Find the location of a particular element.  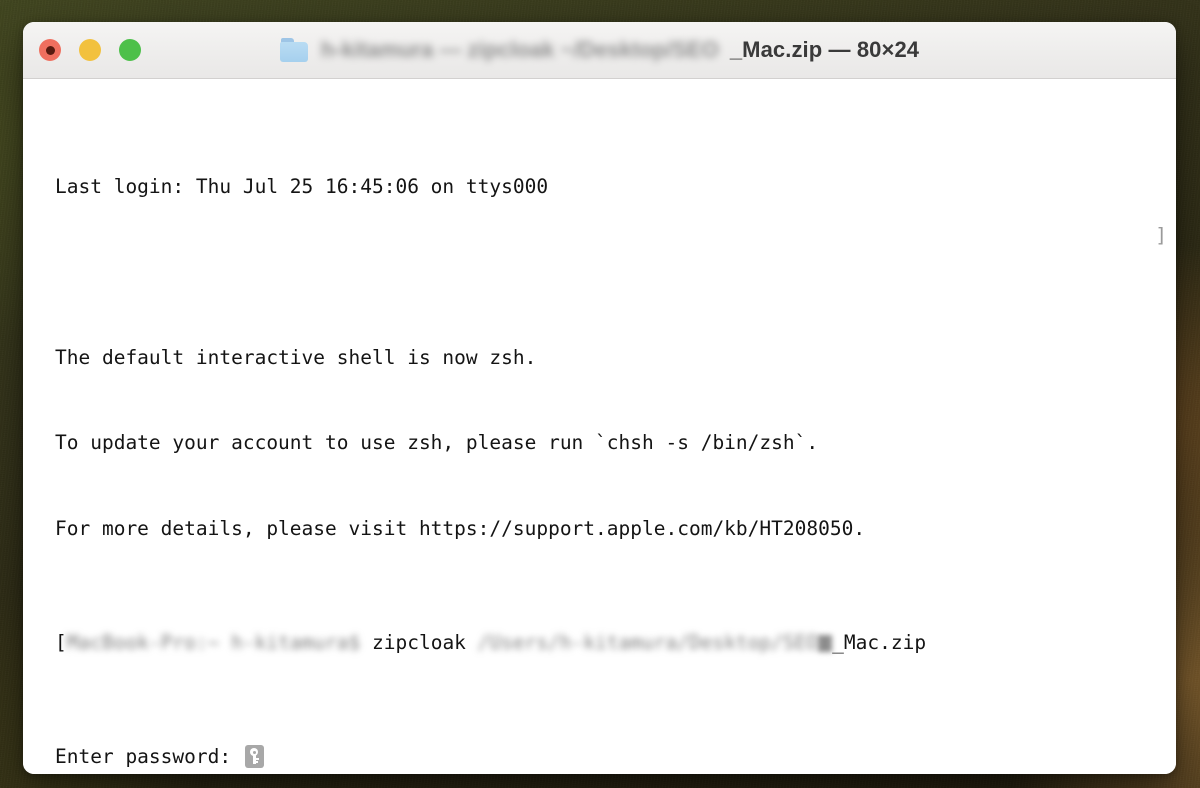

close-button is located at coordinates (50, 50).